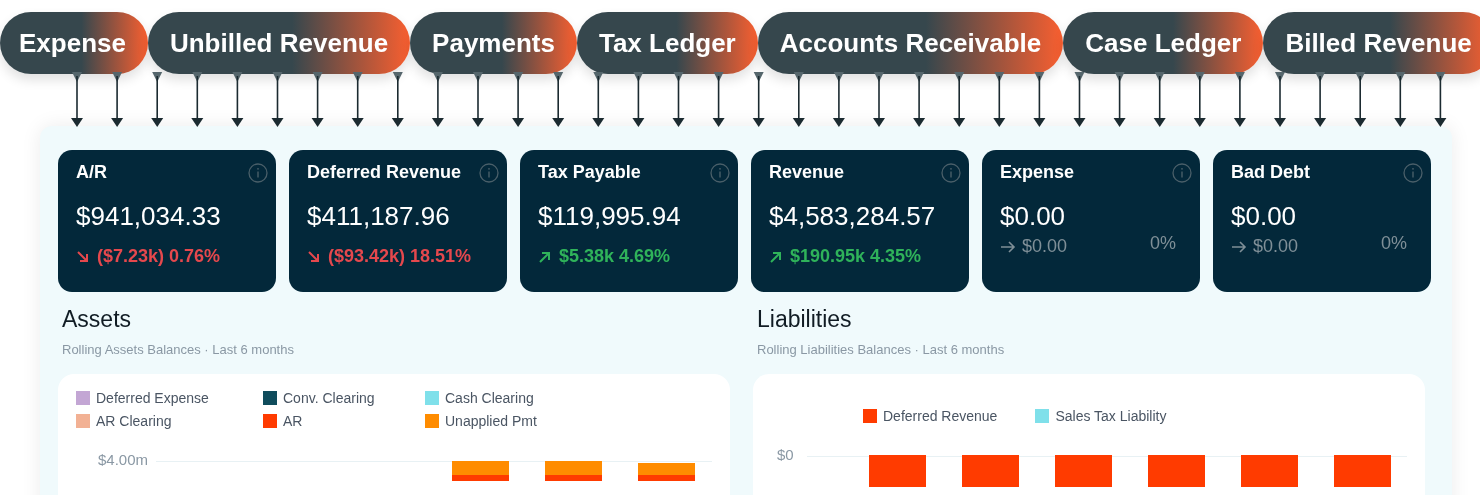  Describe the element at coordinates (178, 349) in the screenshot. I see `section-subtitle: Rolling Assets Balances · Last 6 months` at that location.